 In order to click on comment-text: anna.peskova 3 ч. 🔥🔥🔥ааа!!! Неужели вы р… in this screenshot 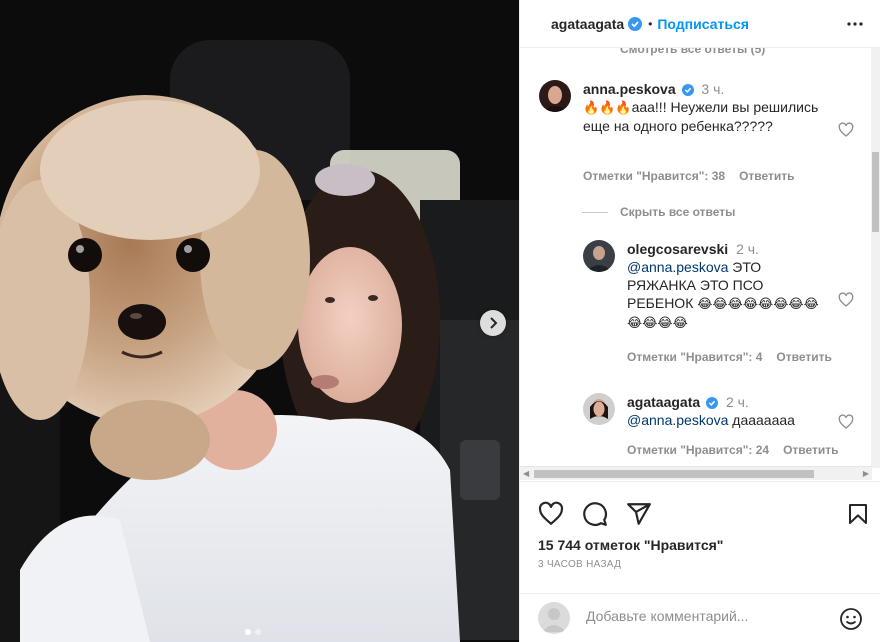, I will do `click(703, 107)`.